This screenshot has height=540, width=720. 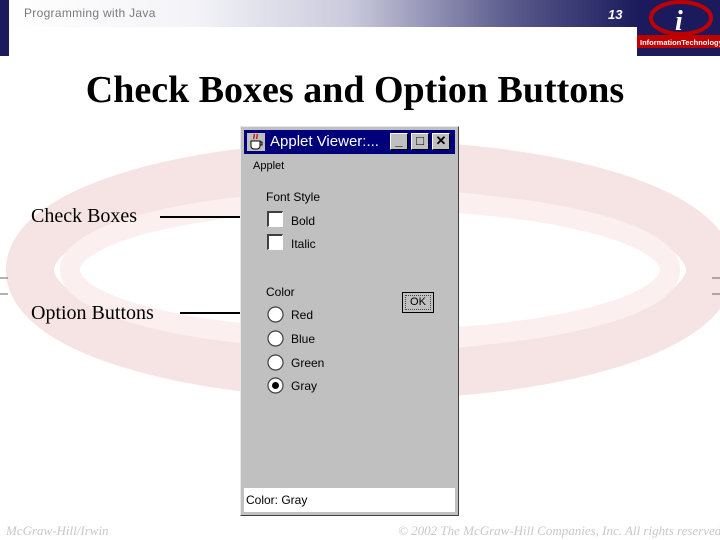 What do you see at coordinates (680, 42) in the screenshot?
I see `logo-text: InformationTechnology` at bounding box center [680, 42].